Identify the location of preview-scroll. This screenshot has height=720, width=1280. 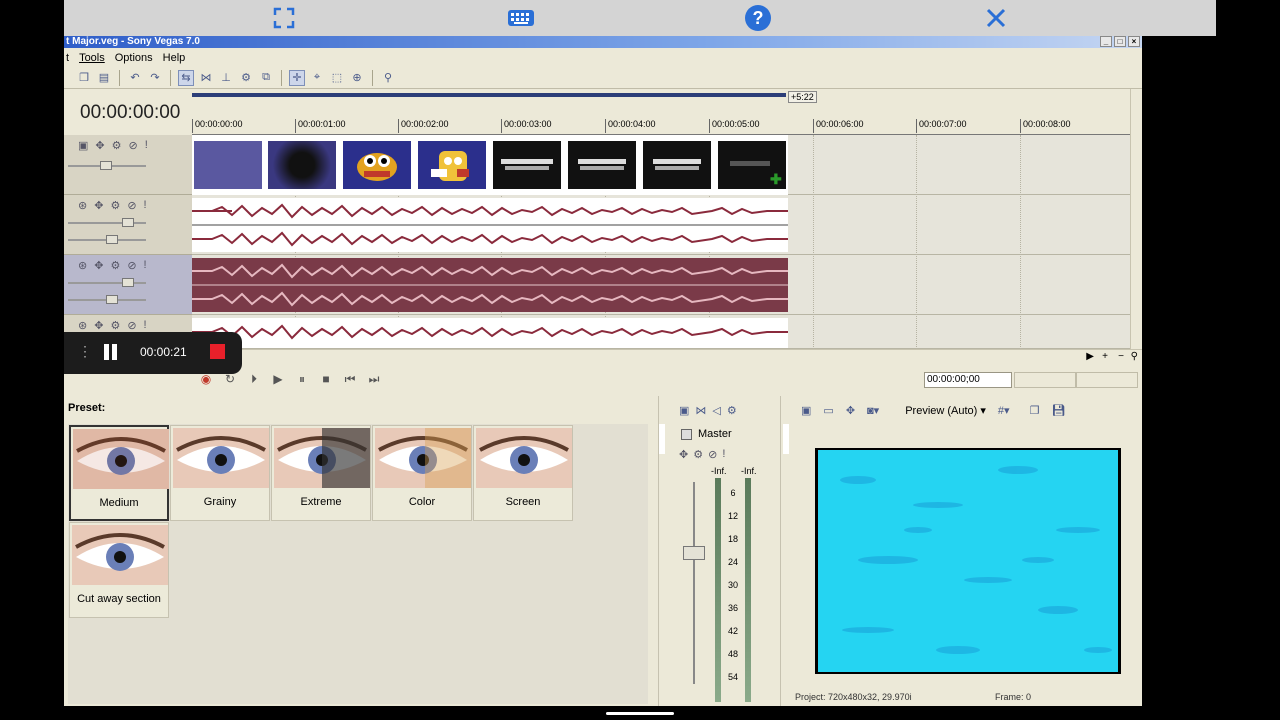
(786, 439).